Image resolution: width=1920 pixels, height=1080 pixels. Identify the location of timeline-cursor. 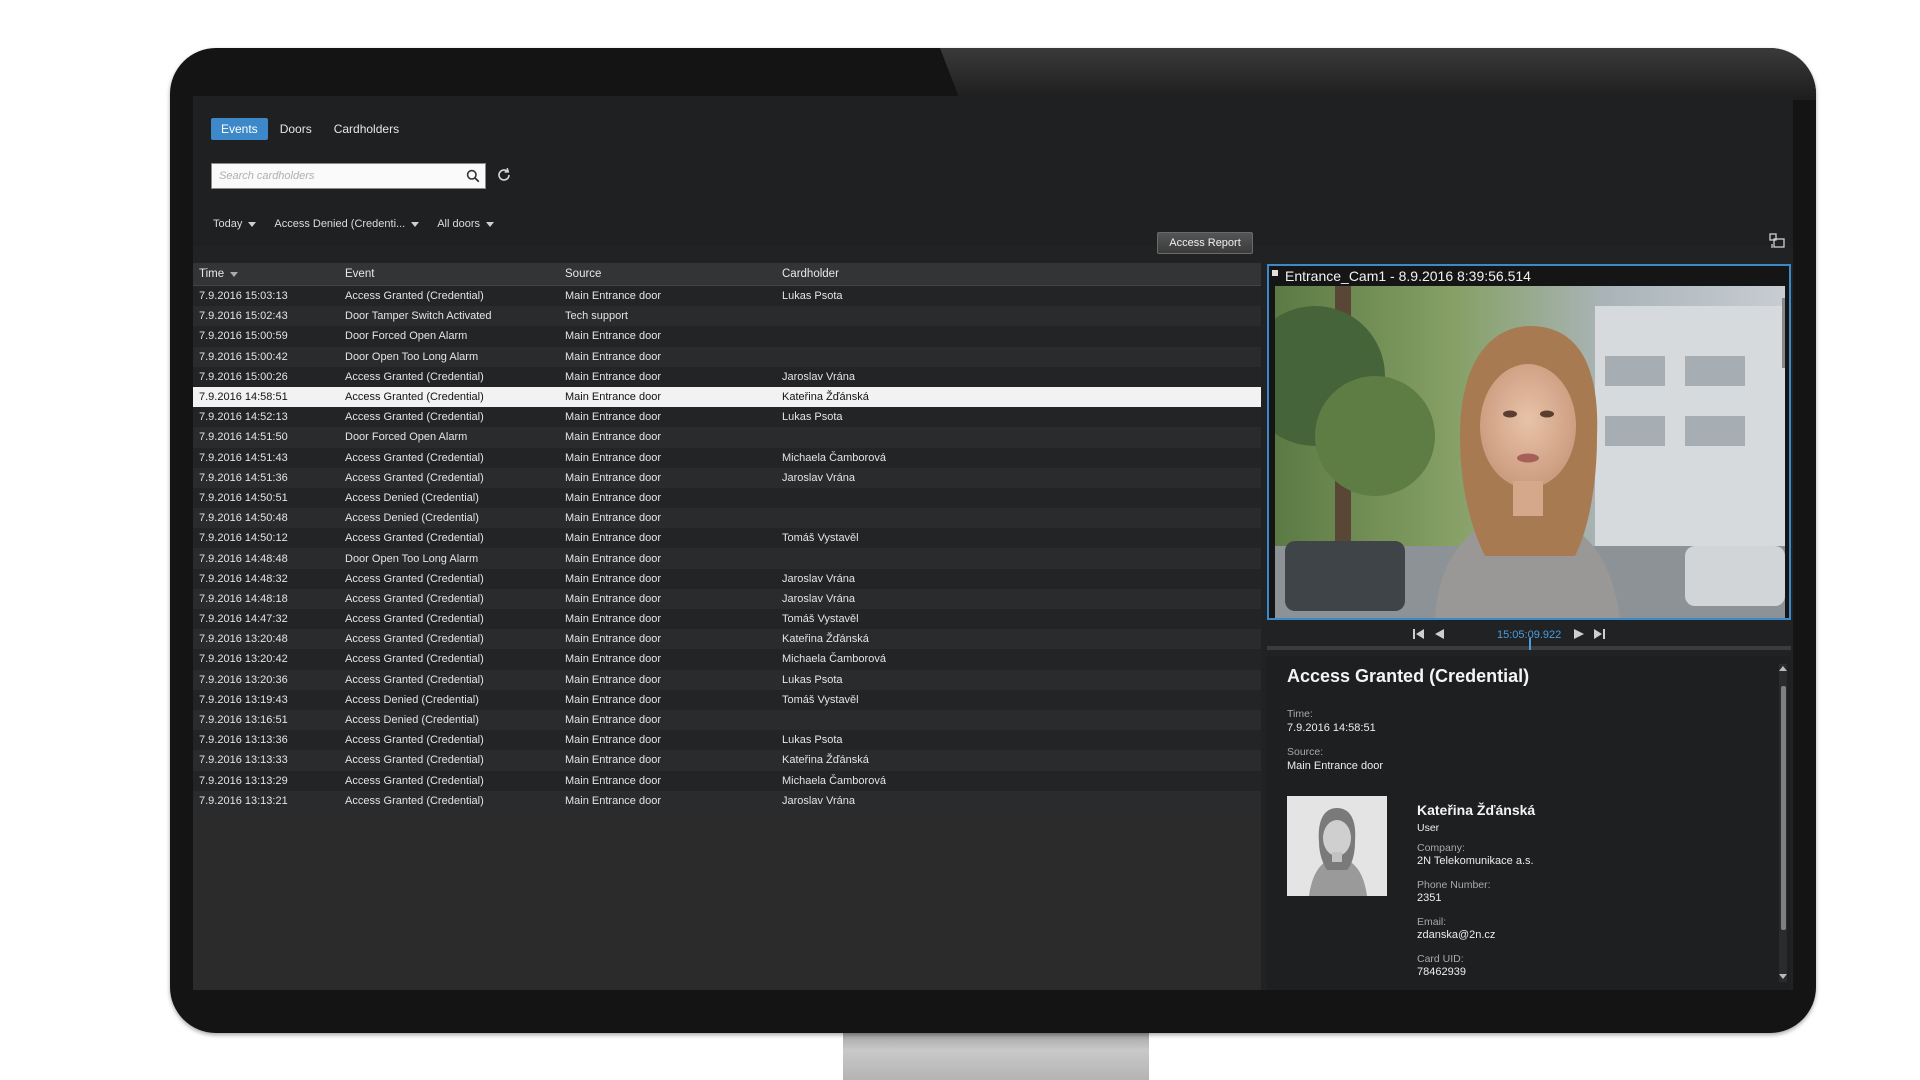
(1530, 644).